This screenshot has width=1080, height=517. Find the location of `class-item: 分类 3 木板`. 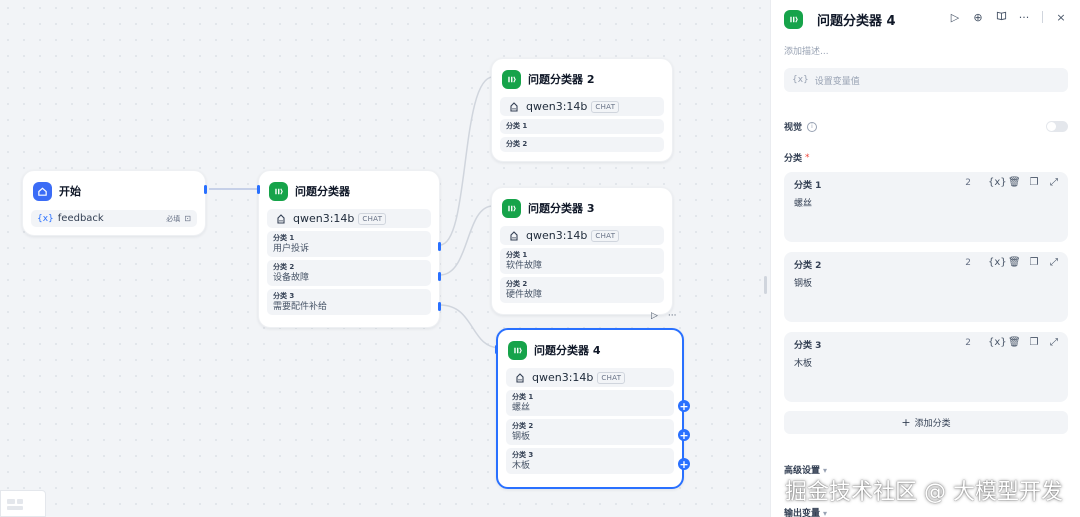

class-item: 分类 3 木板 is located at coordinates (590, 461).